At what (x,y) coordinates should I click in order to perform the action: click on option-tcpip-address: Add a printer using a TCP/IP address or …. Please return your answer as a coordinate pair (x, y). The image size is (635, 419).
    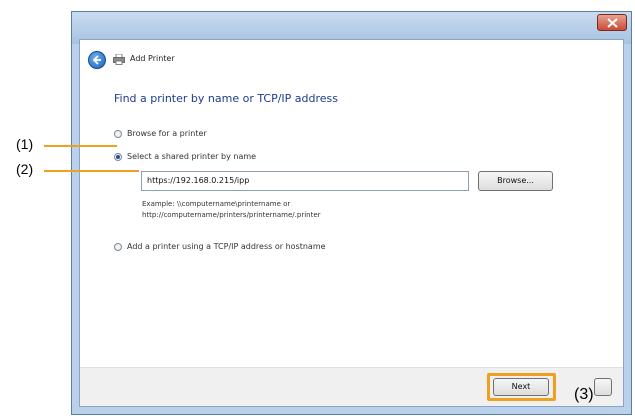
    Looking at the image, I should click on (220, 246).